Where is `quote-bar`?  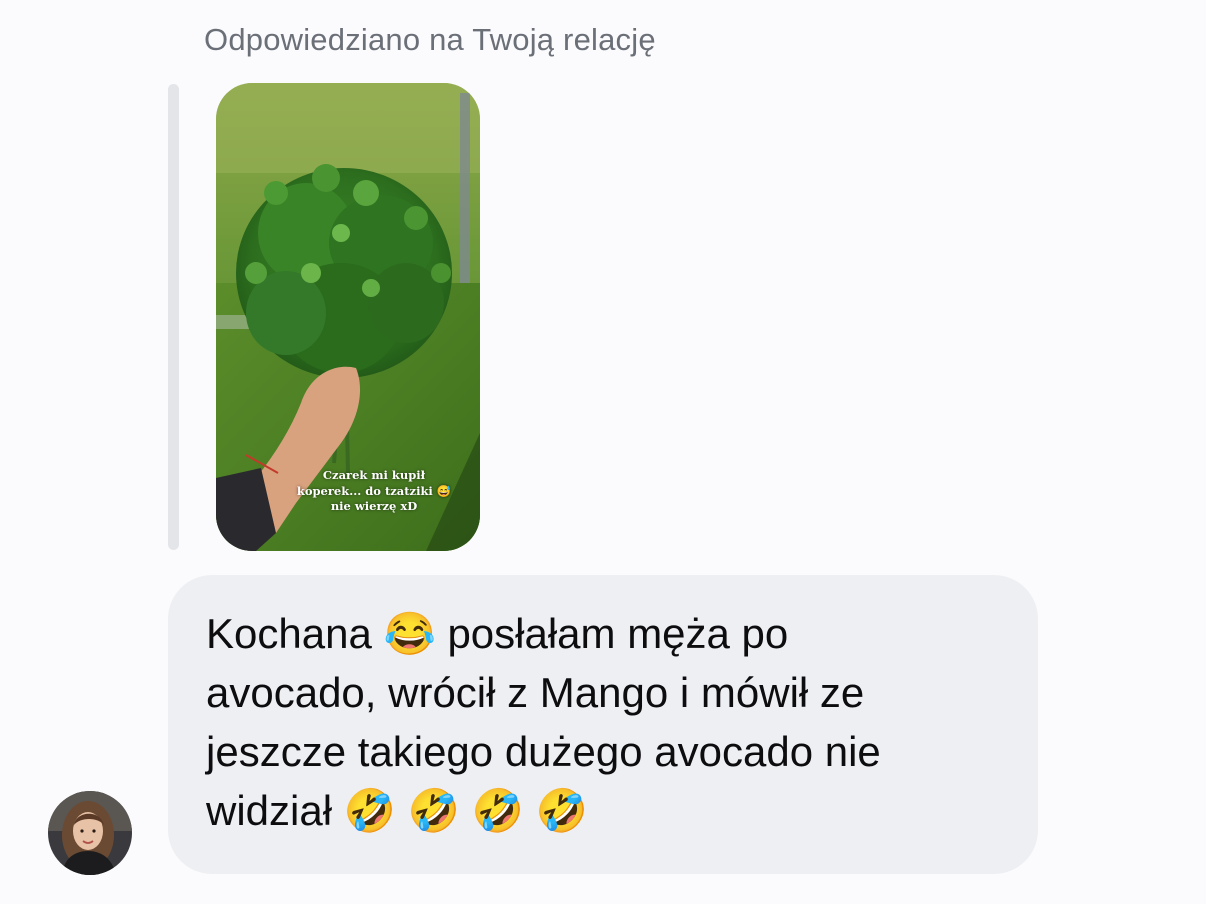 quote-bar is located at coordinates (173, 317).